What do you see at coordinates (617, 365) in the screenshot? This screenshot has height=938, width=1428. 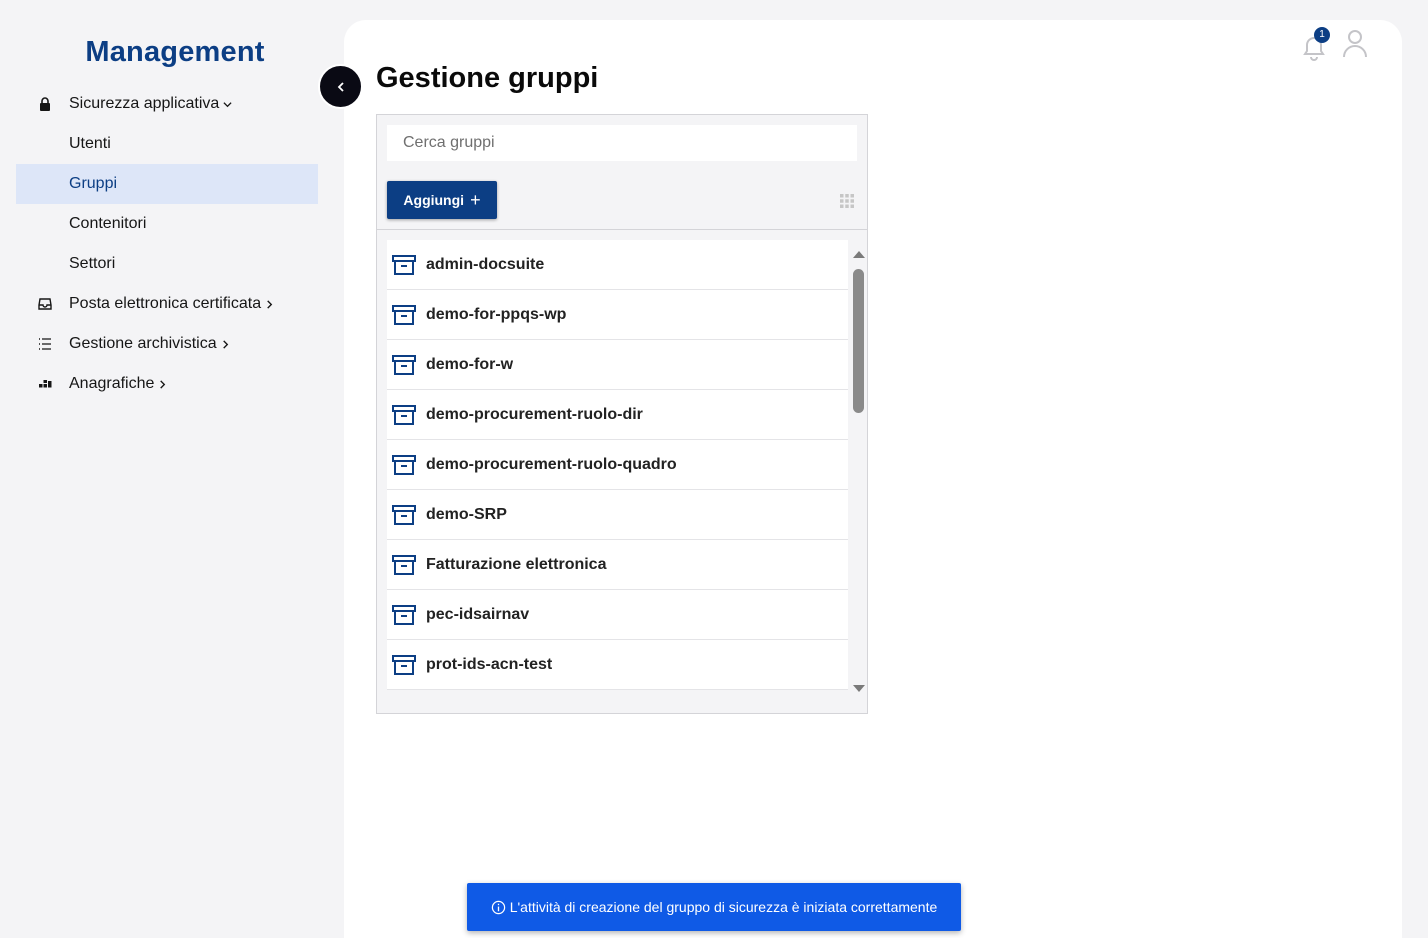 I see `list-item: demo-for-w` at bounding box center [617, 365].